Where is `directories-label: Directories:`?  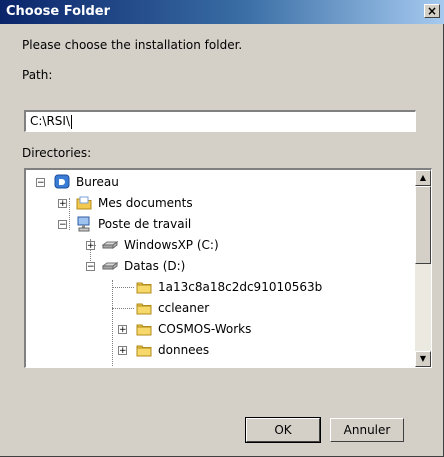
directories-label: Directories: is located at coordinates (57, 153).